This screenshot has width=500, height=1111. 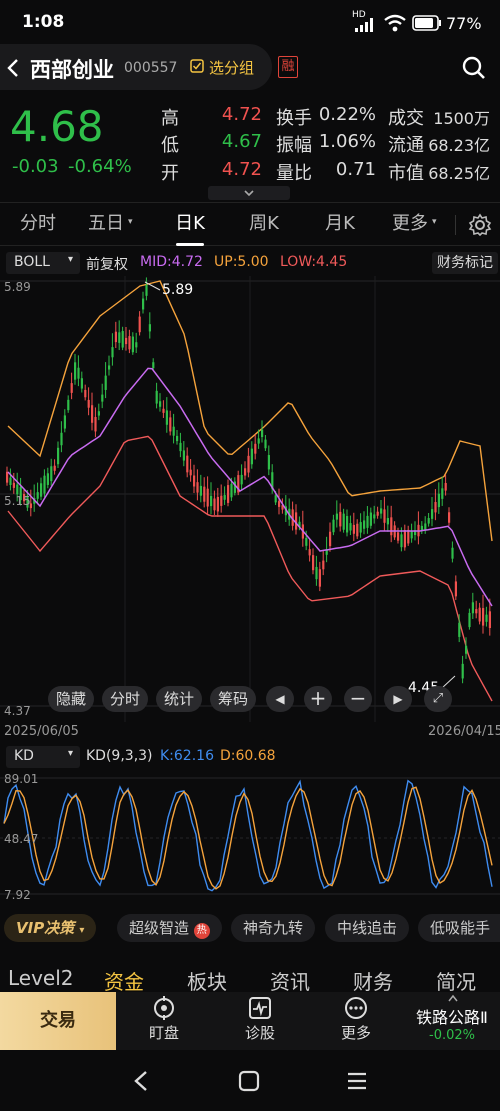 What do you see at coordinates (357, 1081) in the screenshot?
I see `menu-nav-icon` at bounding box center [357, 1081].